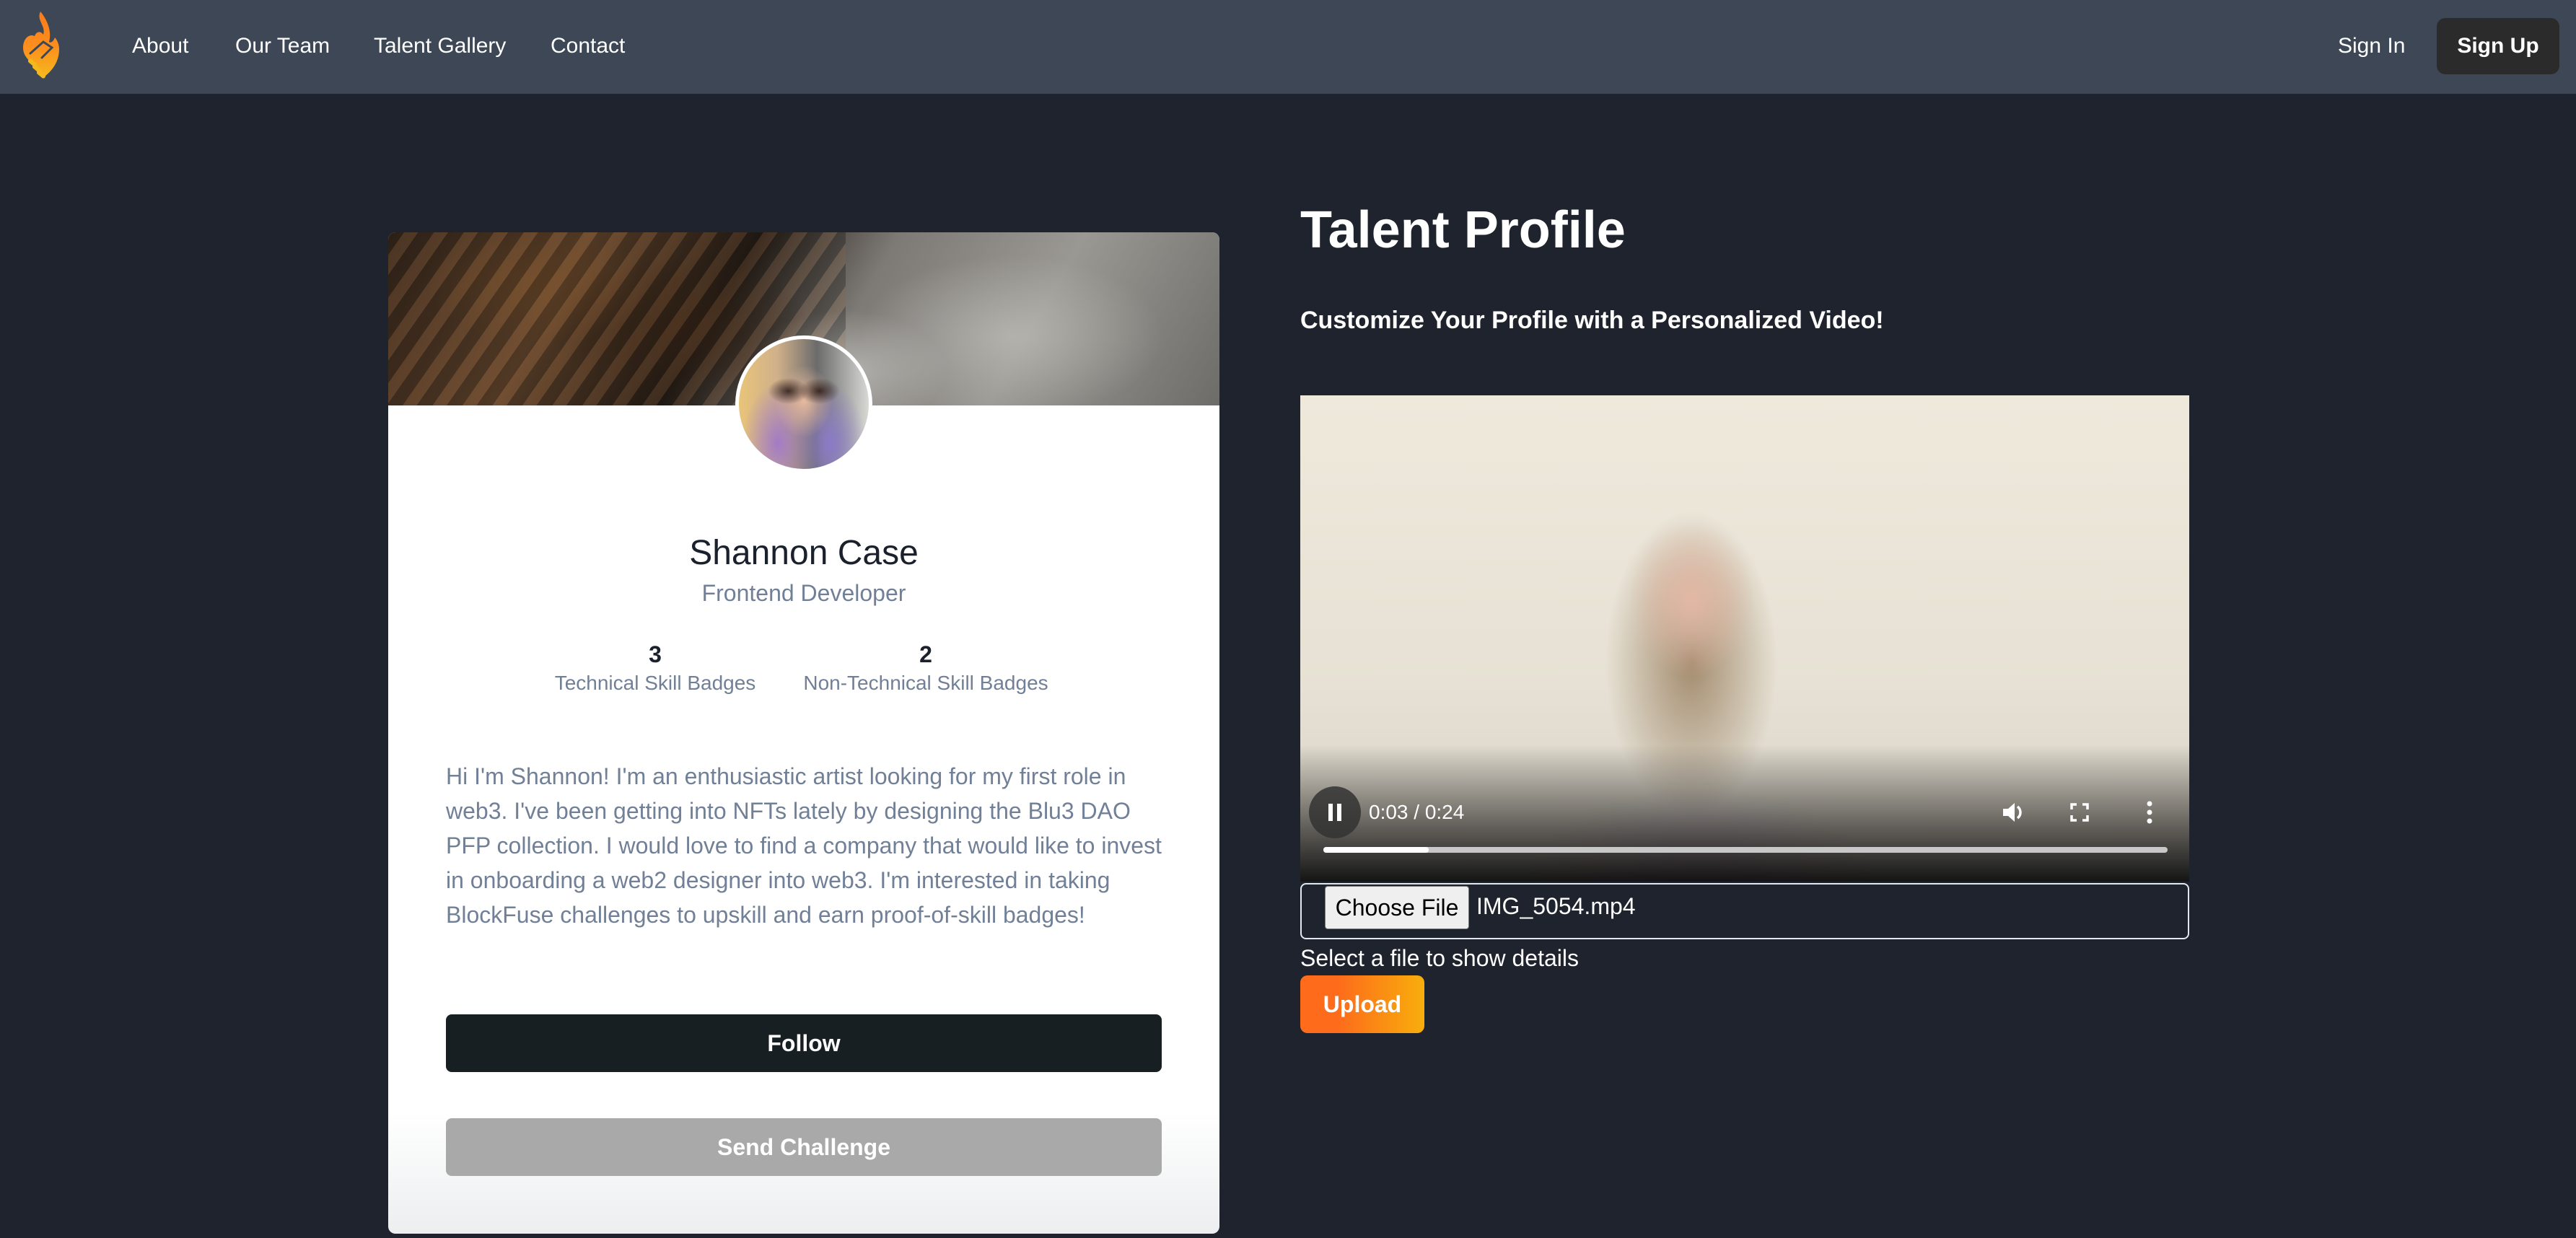 This screenshot has height=1238, width=2576. I want to click on more-options-icon, so click(2149, 812).